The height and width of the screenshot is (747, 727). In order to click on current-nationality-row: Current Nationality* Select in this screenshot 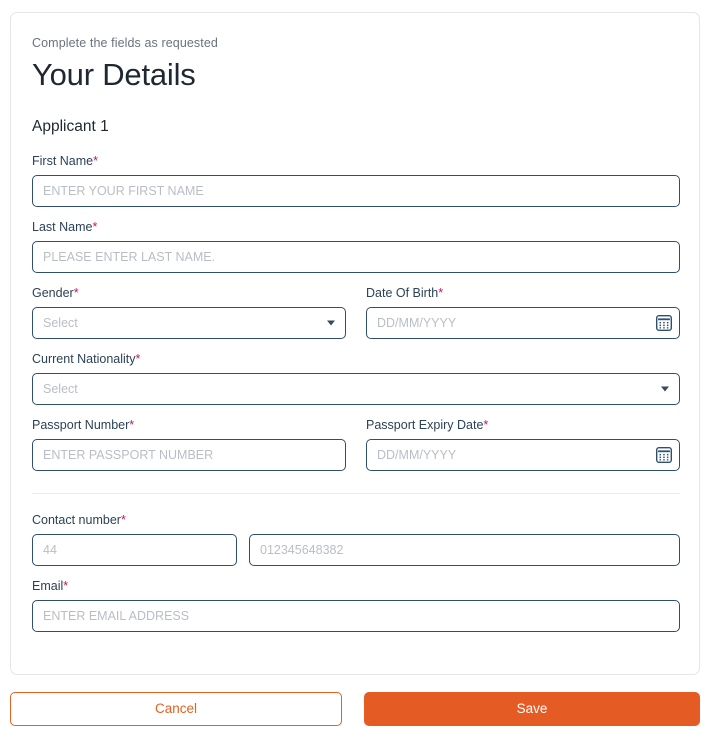, I will do `click(356, 378)`.